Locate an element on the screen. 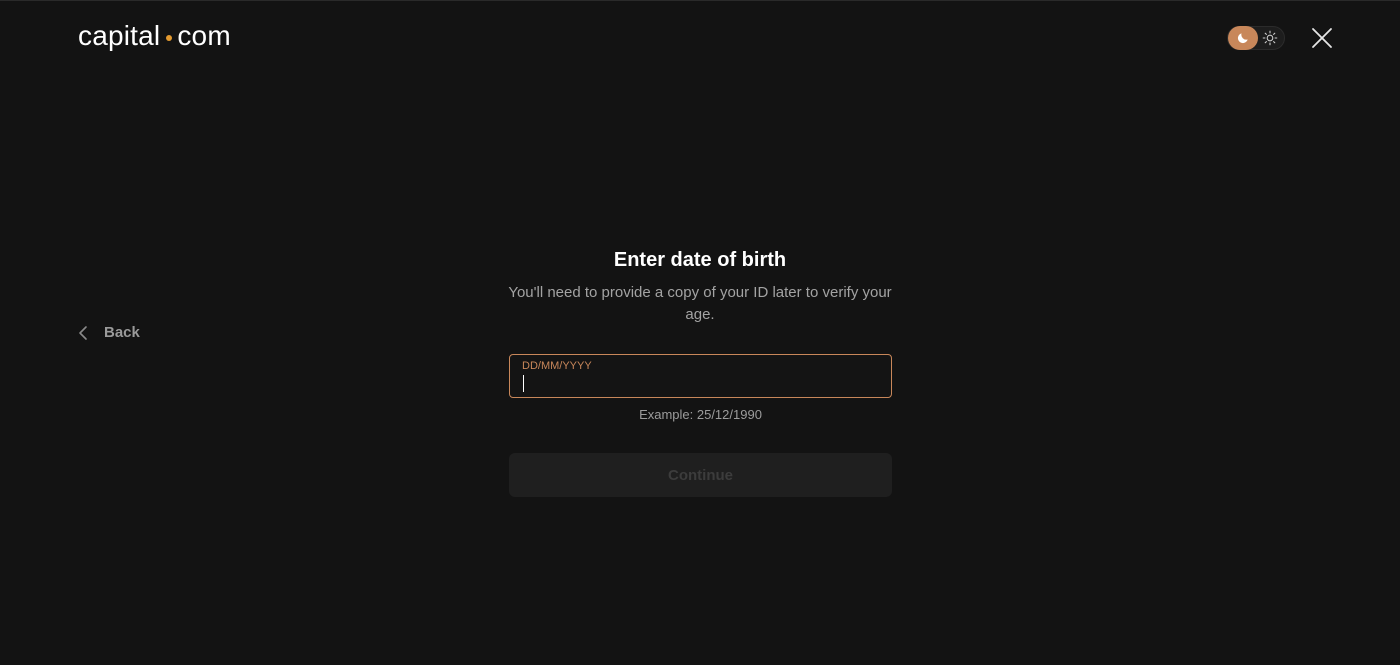  close-icon is located at coordinates (1322, 38).